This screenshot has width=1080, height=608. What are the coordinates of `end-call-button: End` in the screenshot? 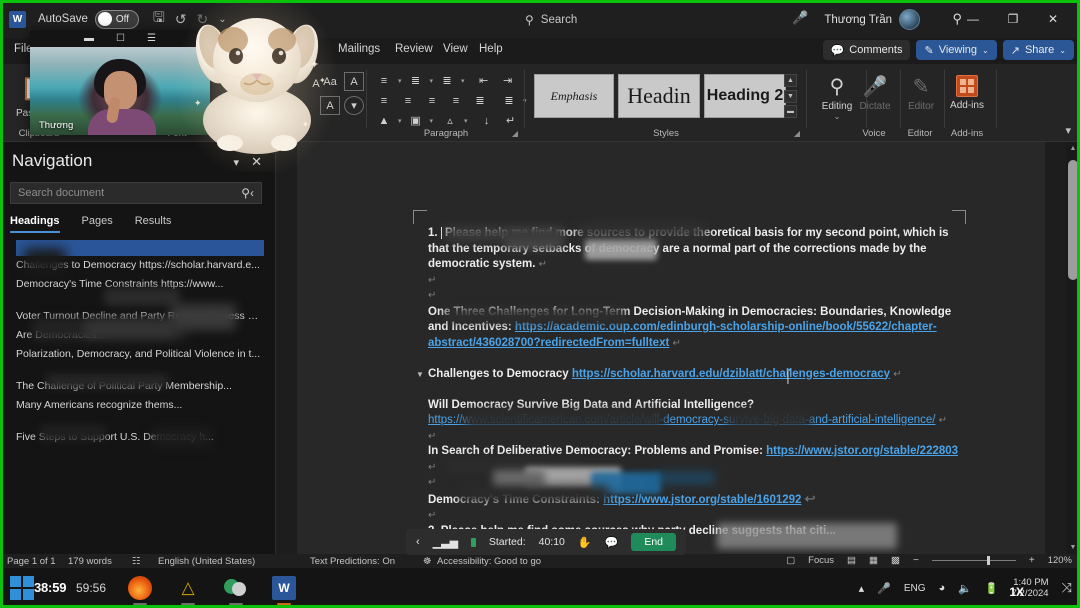 It's located at (653, 542).